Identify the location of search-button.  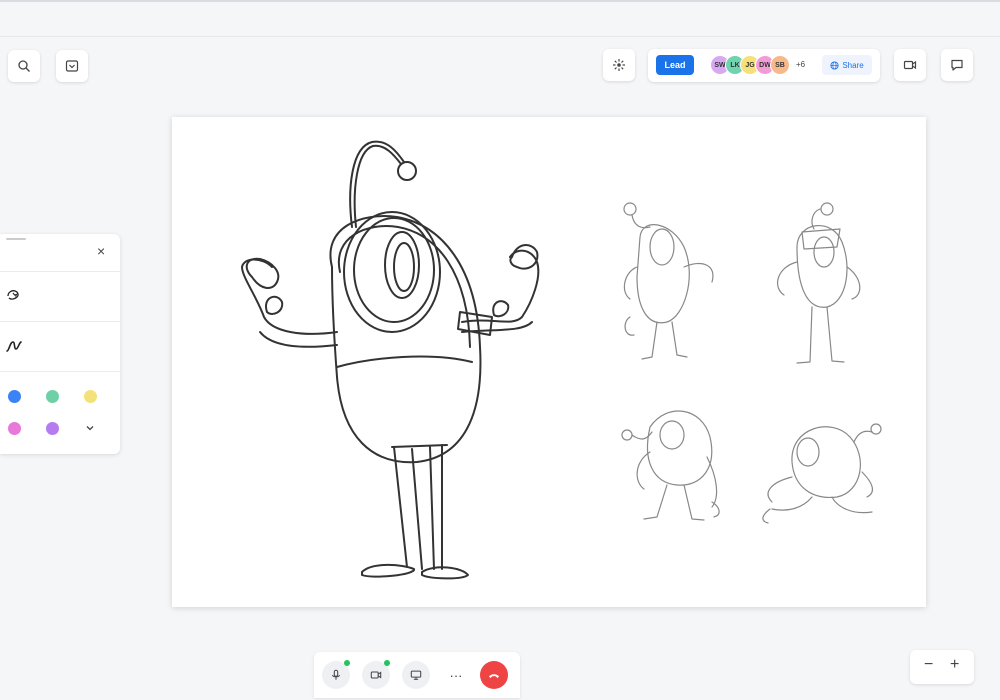
(24, 66).